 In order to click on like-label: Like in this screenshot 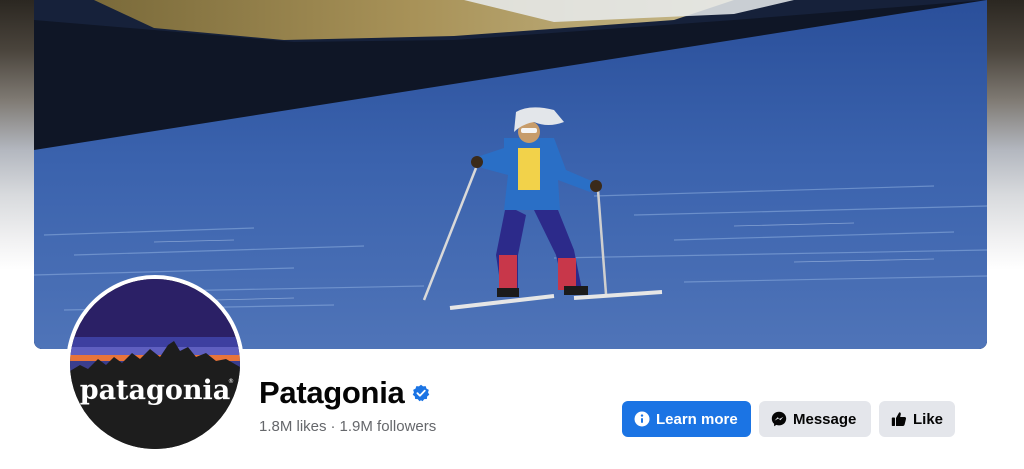, I will do `click(927, 419)`.